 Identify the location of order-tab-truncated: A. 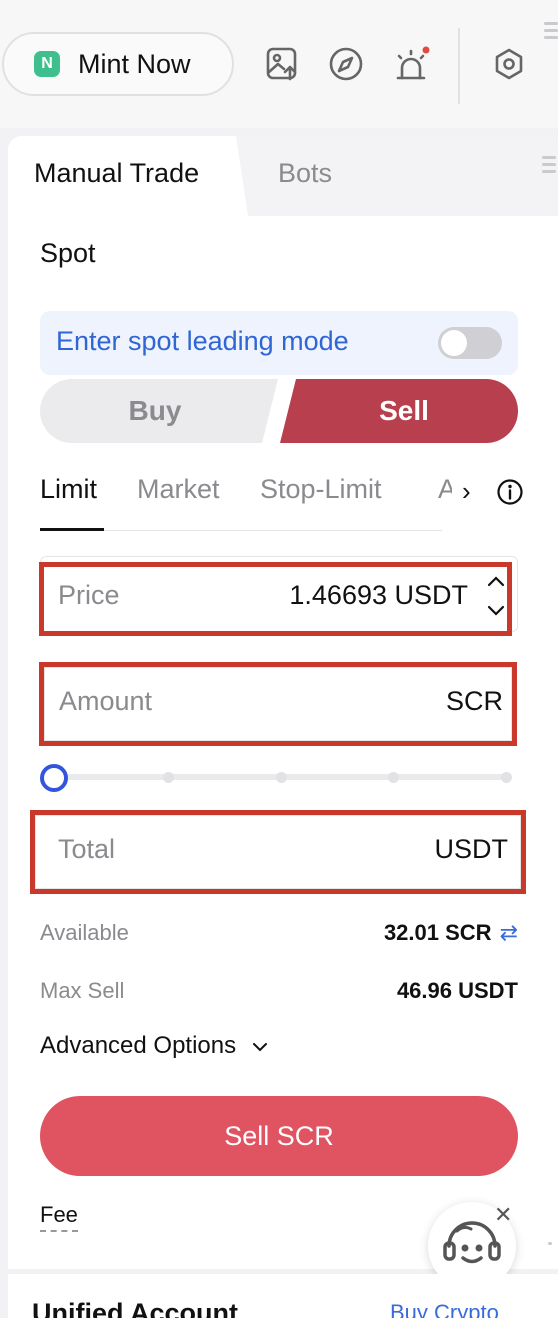
(445, 489).